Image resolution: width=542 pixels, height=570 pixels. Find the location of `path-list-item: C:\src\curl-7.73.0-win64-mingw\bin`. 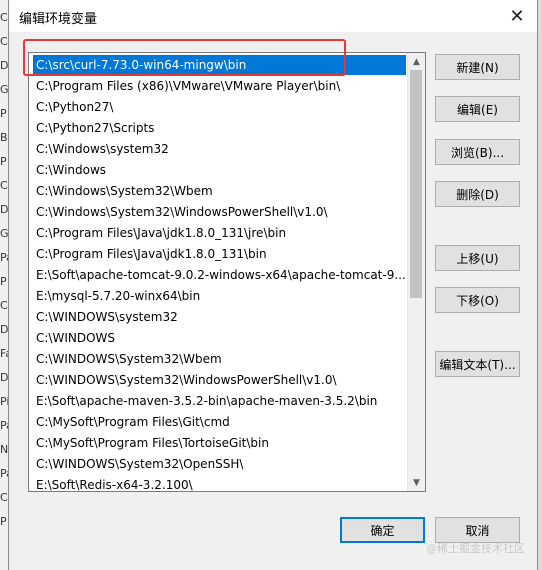

path-list-item: C:\src\curl-7.73.0-win64-mingw\bin is located at coordinates (219, 65).